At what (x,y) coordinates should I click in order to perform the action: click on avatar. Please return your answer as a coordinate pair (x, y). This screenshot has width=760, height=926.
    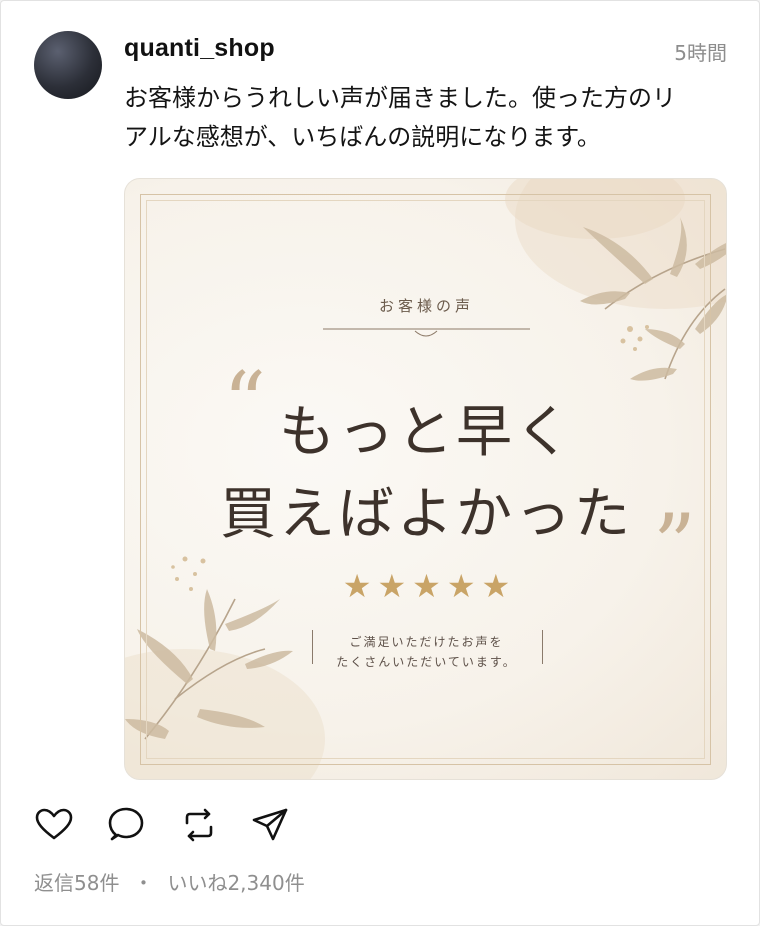
    Looking at the image, I should click on (68, 65).